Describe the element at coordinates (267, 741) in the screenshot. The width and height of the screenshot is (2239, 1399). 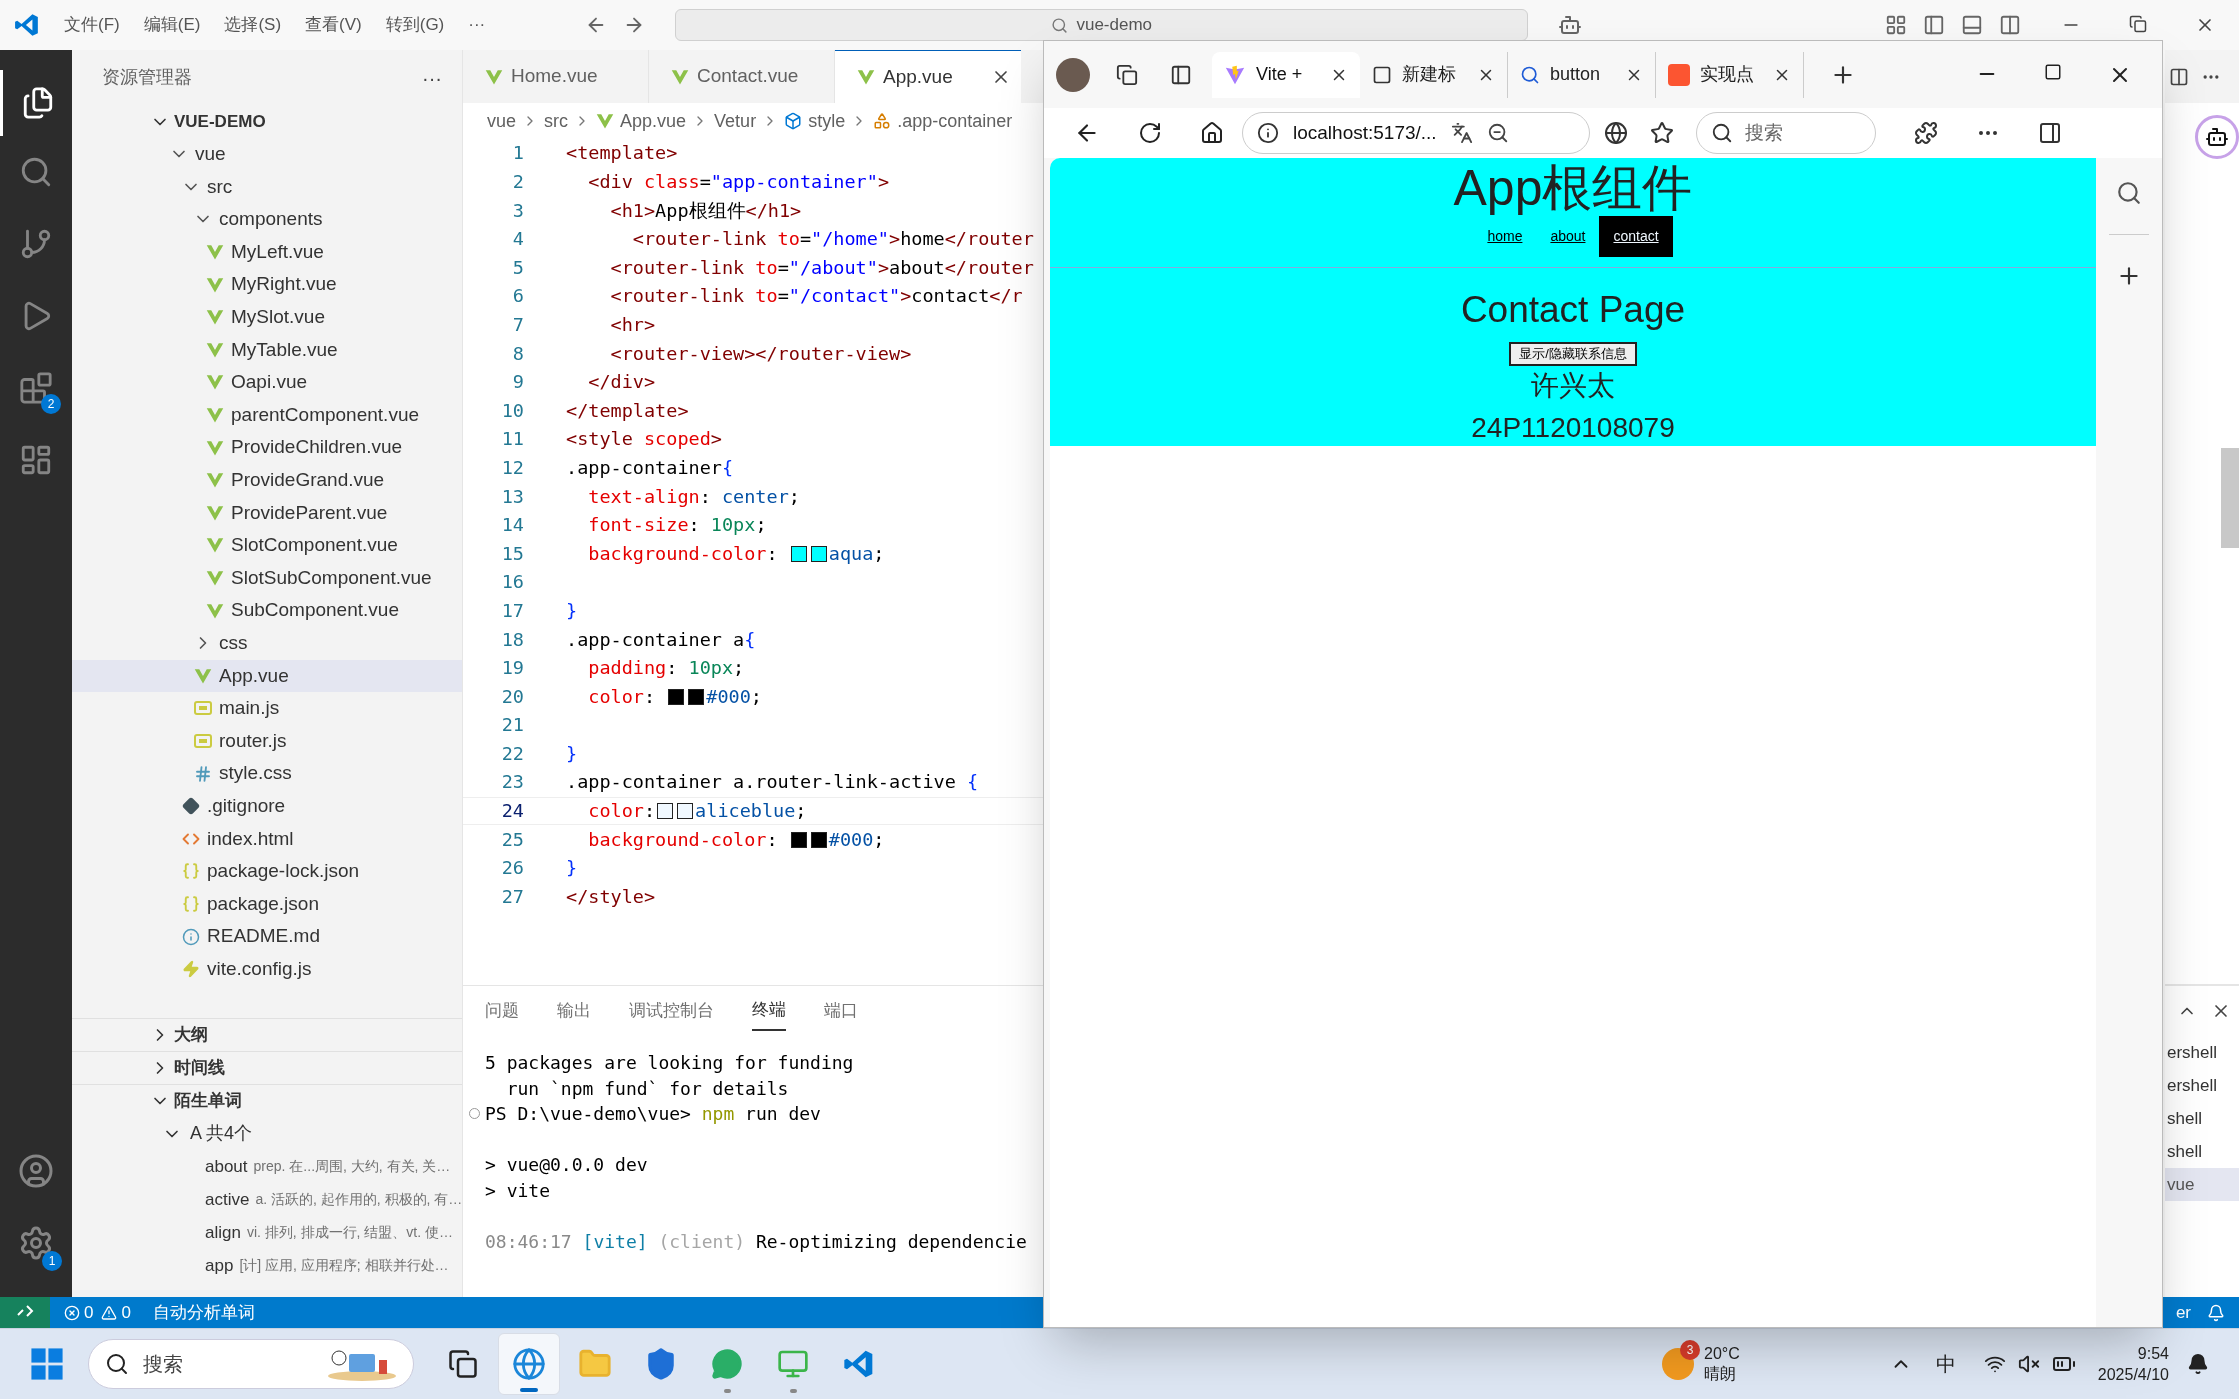
I see `tree-item: router.js` at that location.